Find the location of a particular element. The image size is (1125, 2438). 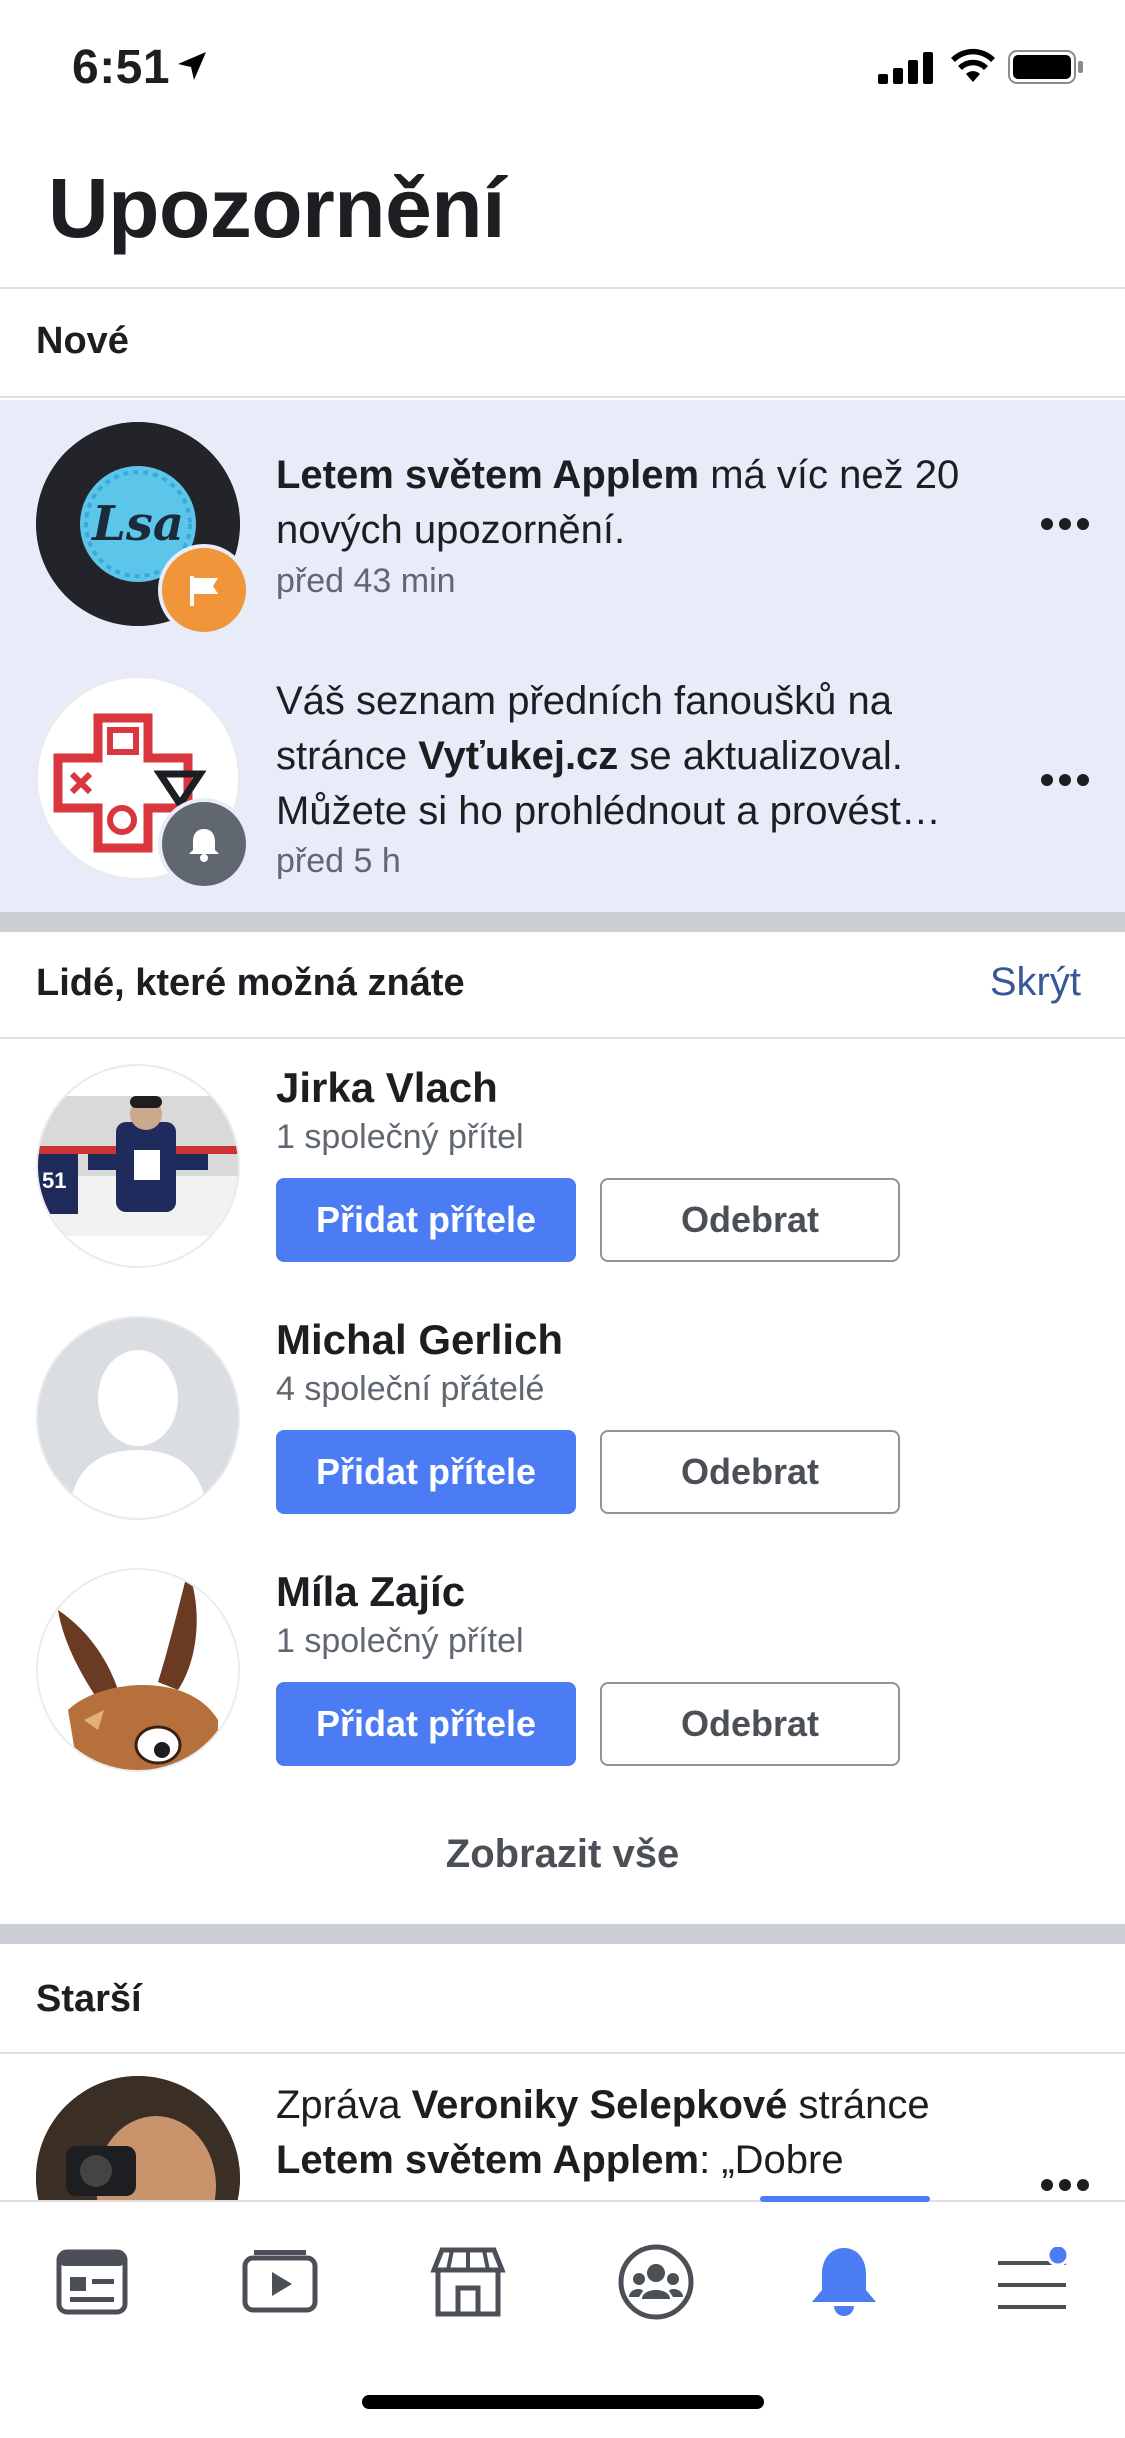

cellular-signal-icon is located at coordinates (905, 68).